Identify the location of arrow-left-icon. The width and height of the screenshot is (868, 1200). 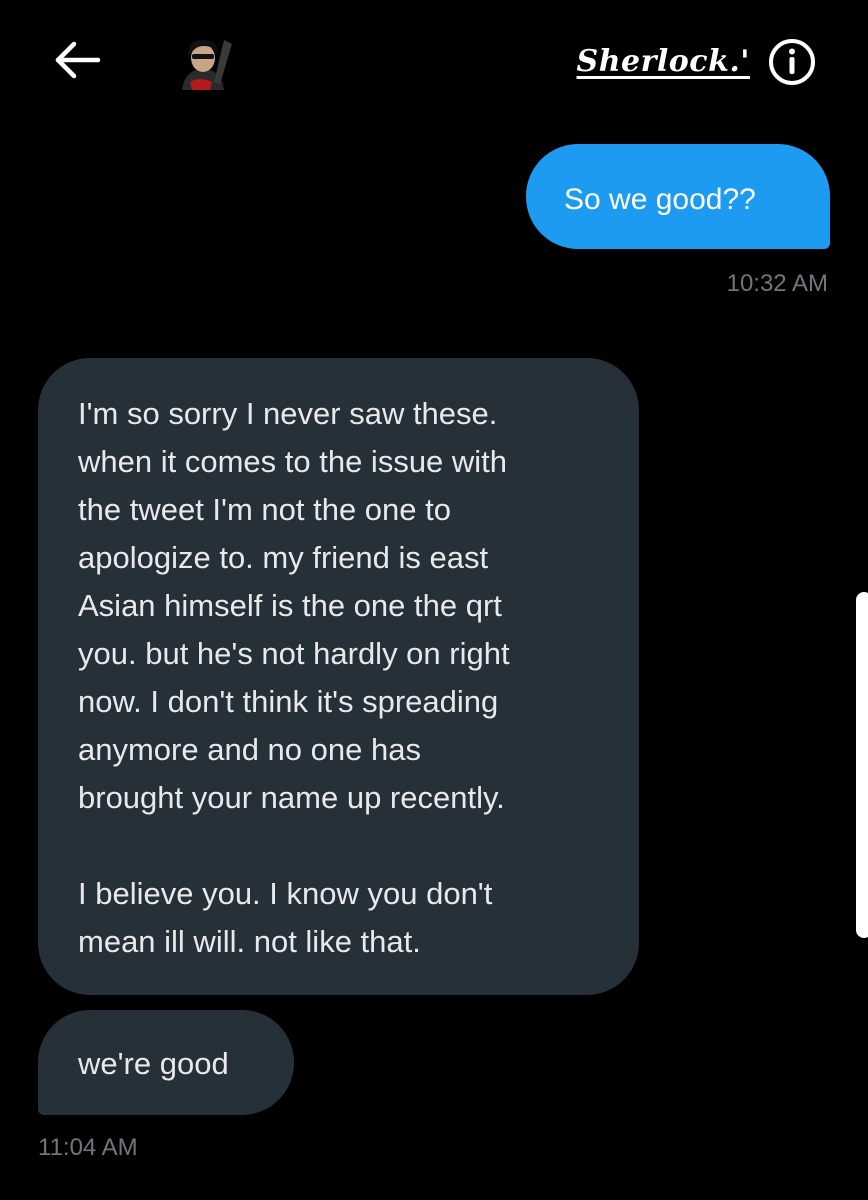
(78, 60).